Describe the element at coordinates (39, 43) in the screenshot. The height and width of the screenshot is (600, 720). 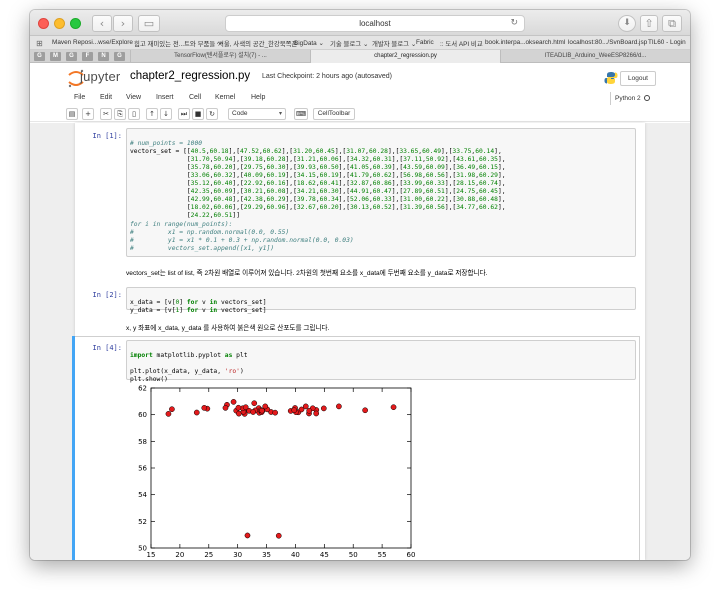
I see `bookmarks-grid-icon: ⊞` at that location.